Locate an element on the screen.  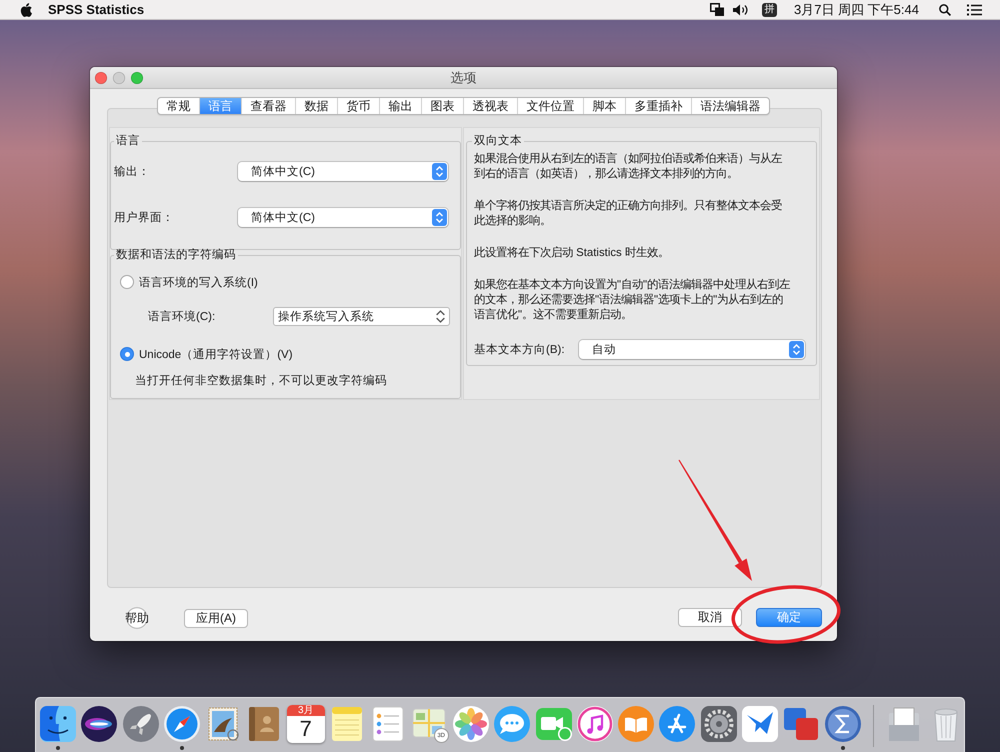
calendar-icon: 3月 7 is located at coordinates (305, 724).